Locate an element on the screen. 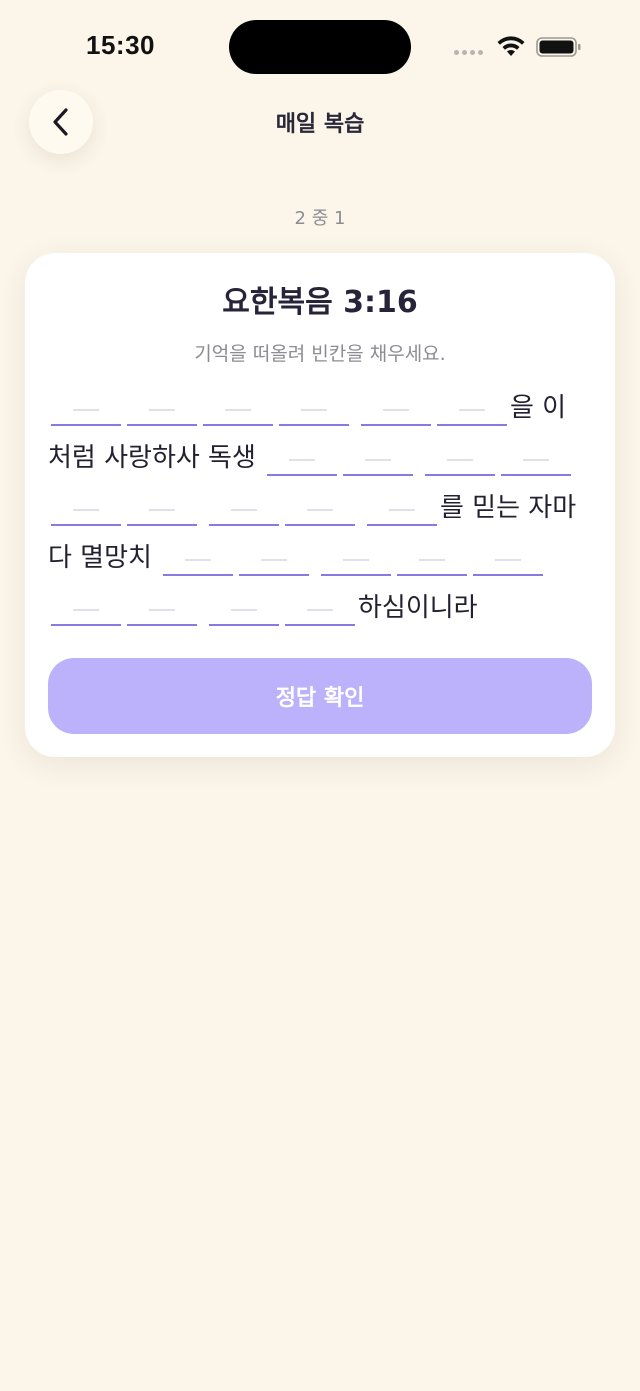  verse-text: 처럼 사랑하사 독생 is located at coordinates (152, 458).